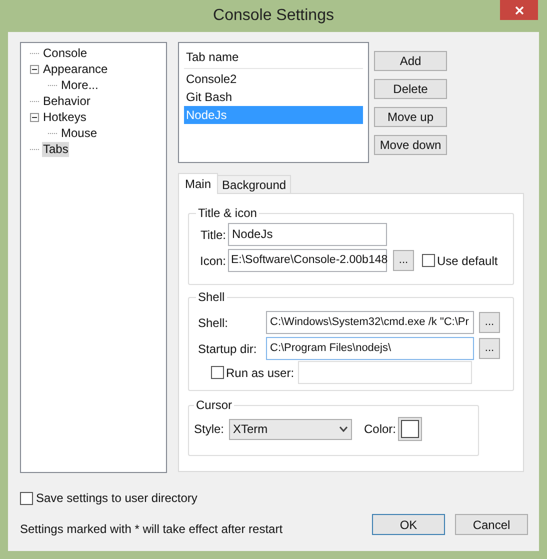 Image resolution: width=547 pixels, height=559 pixels. I want to click on checkbox-label: Run as user:, so click(261, 373).